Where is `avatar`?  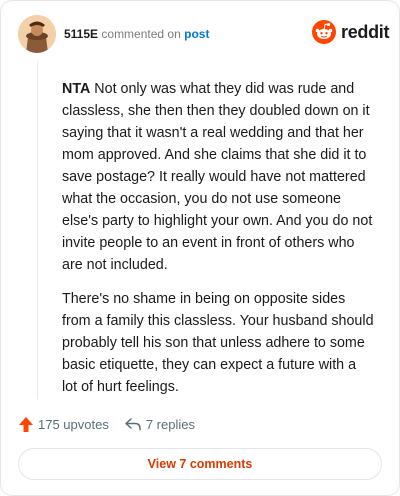 avatar is located at coordinates (37, 34).